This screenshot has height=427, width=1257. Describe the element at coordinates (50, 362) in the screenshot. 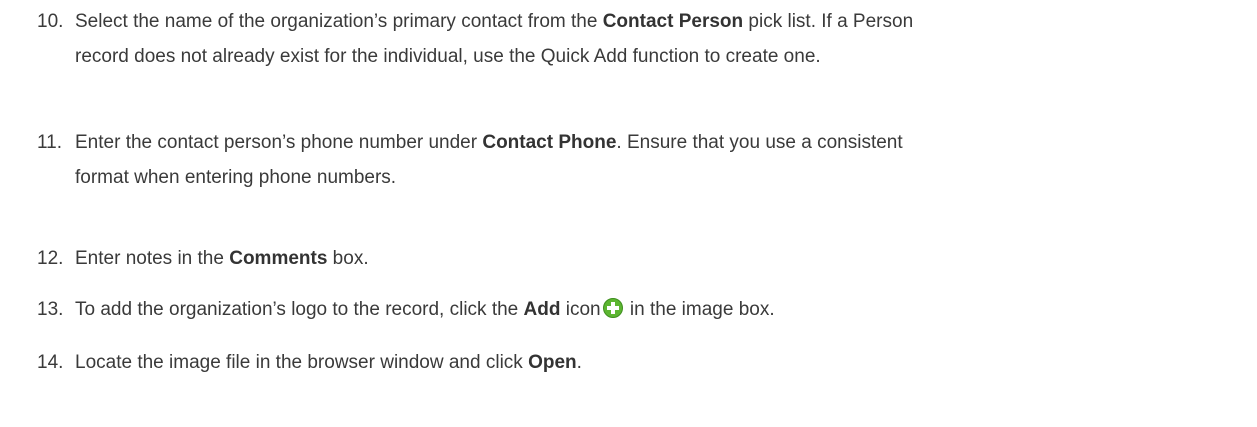

I see `step-number: 14.` at that location.